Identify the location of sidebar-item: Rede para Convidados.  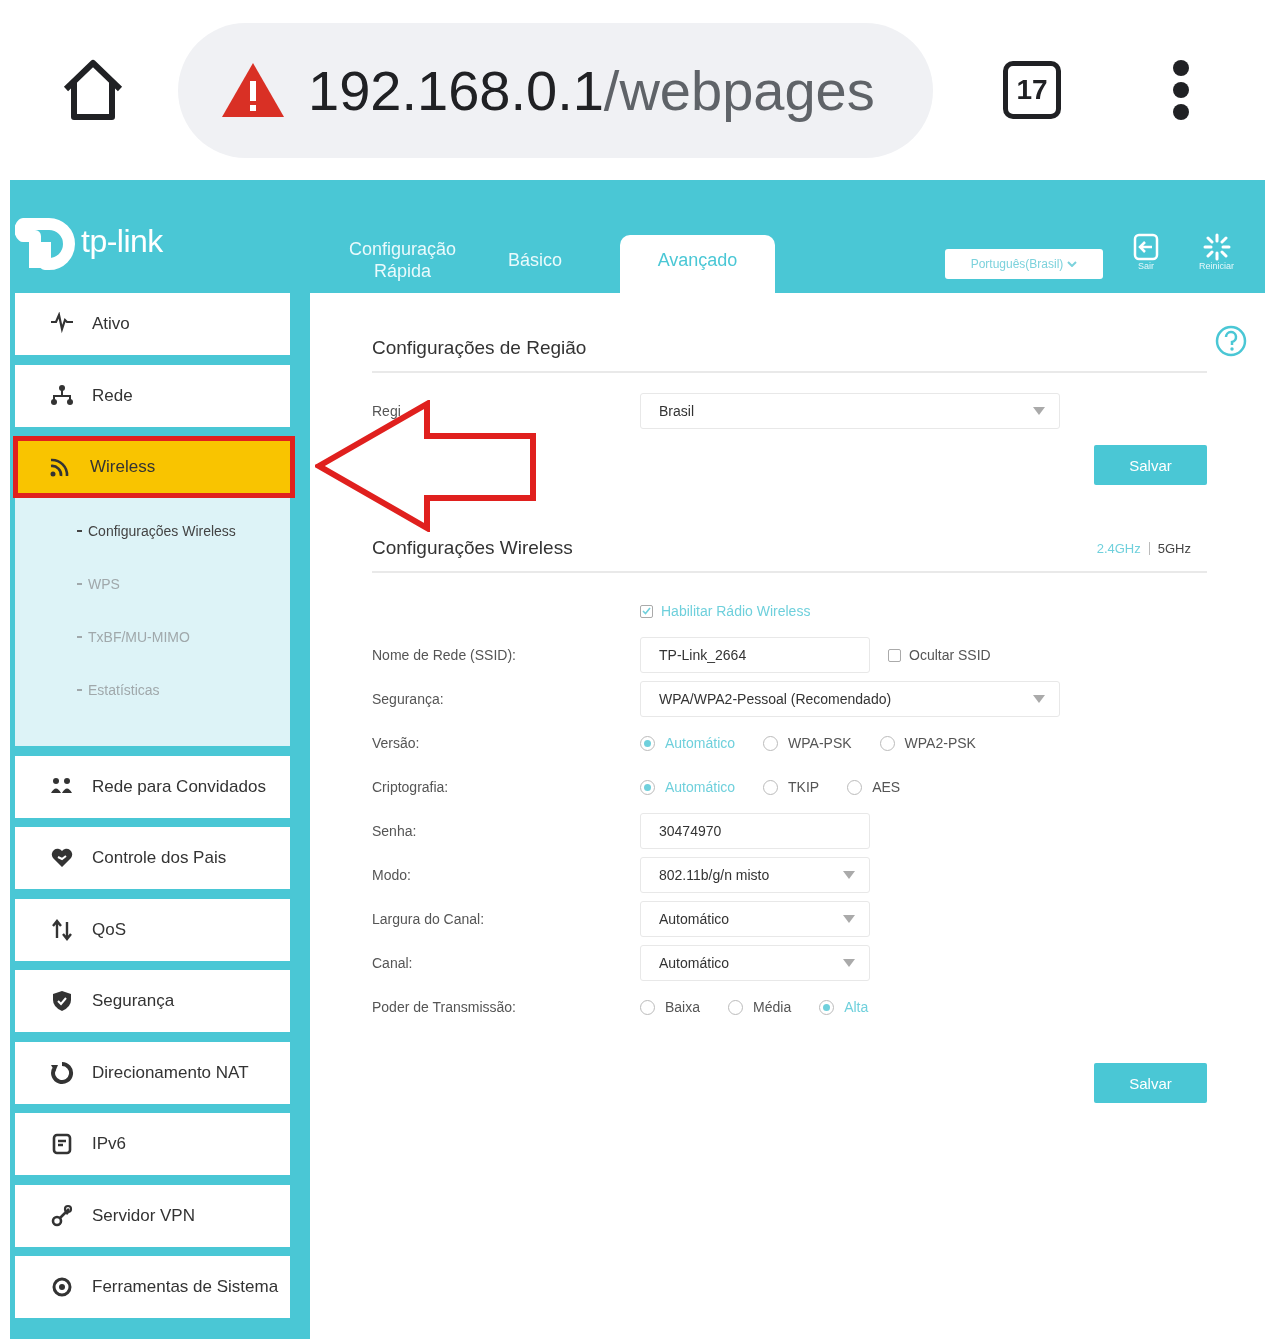
(152, 786).